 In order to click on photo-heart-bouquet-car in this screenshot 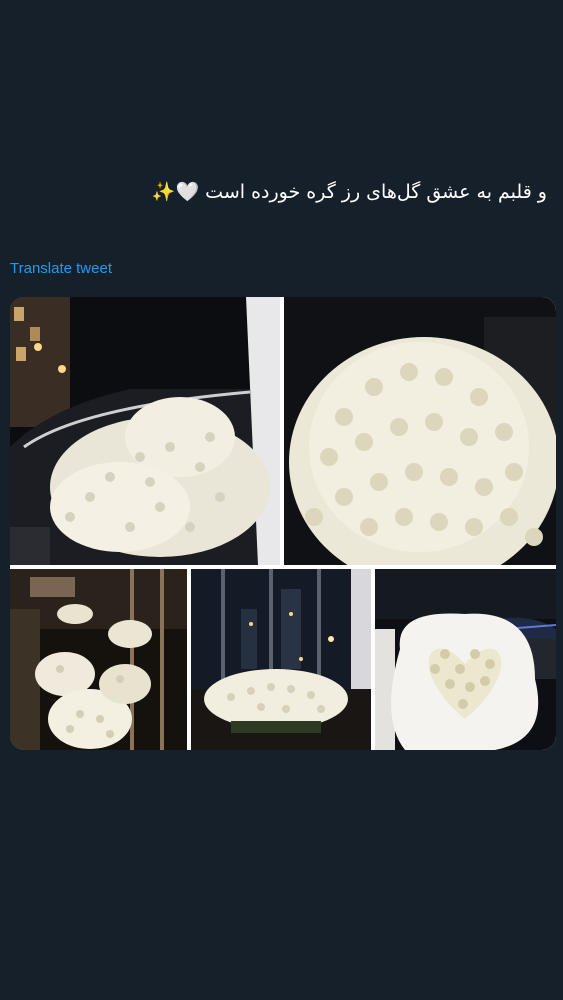, I will do `click(465, 659)`.